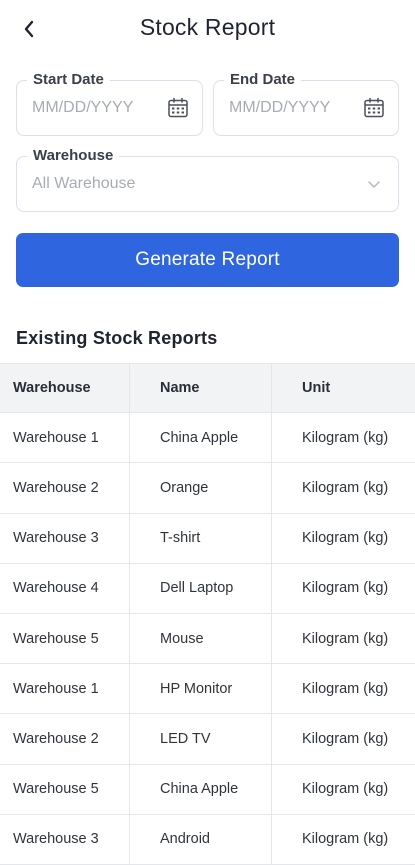  Describe the element at coordinates (83, 107) in the screenshot. I see `start-date-placeholder: MM/DD/YYYY` at that location.